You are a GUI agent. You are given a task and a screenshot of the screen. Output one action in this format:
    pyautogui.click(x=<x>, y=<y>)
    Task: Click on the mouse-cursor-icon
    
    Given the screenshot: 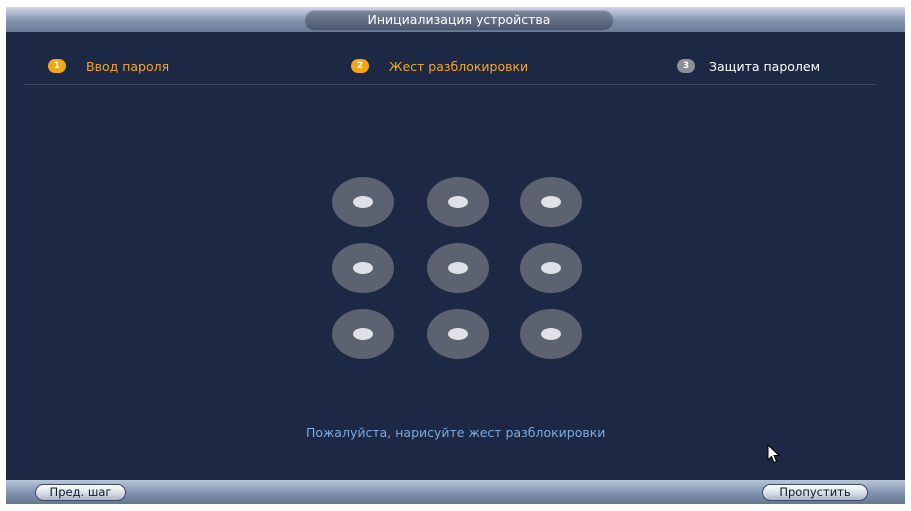 What is the action you would take?
    pyautogui.click(x=774, y=454)
    